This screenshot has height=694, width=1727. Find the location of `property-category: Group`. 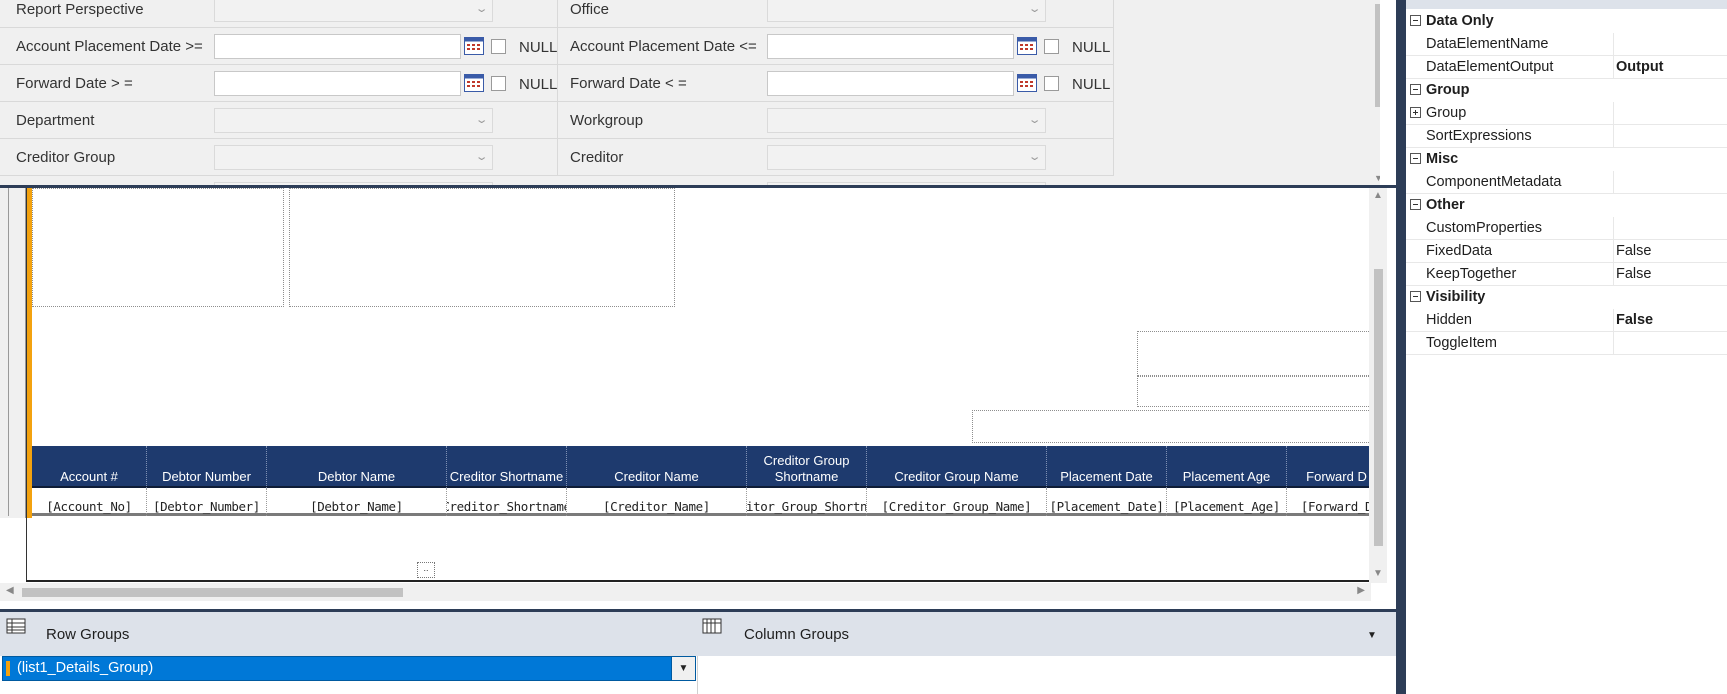

property-category: Group is located at coordinates (1566, 90).